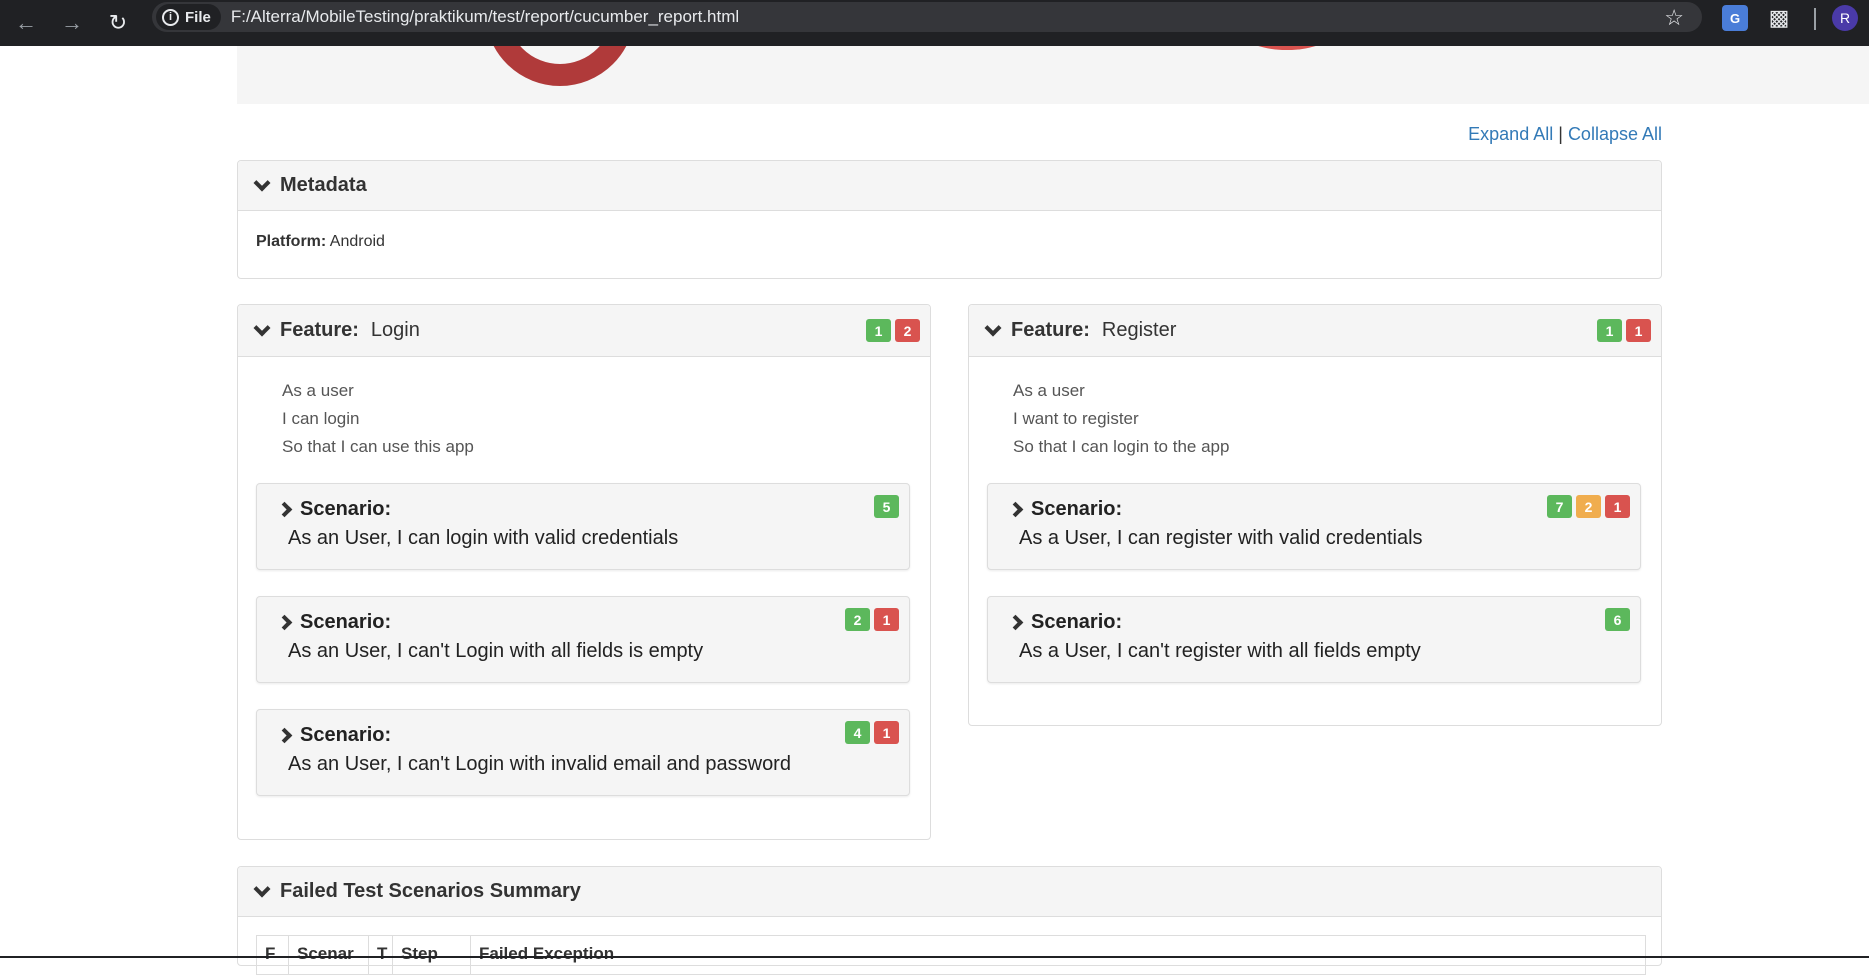 The width and height of the screenshot is (1869, 975). What do you see at coordinates (1779, 18) in the screenshot?
I see `extensions-puzzle-icon: ▩` at bounding box center [1779, 18].